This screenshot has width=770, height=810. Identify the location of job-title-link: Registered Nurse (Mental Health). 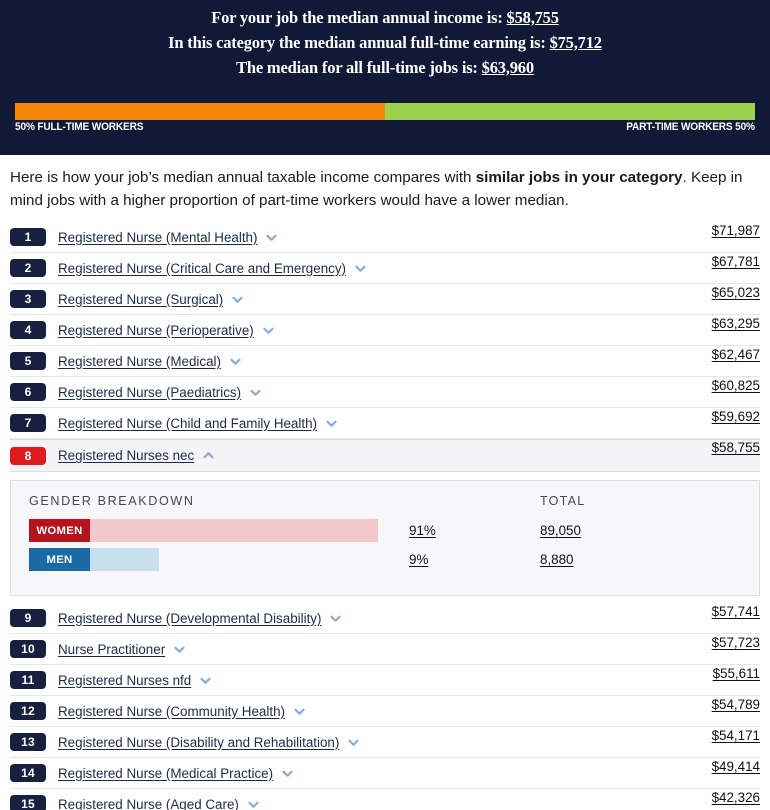
(157, 237).